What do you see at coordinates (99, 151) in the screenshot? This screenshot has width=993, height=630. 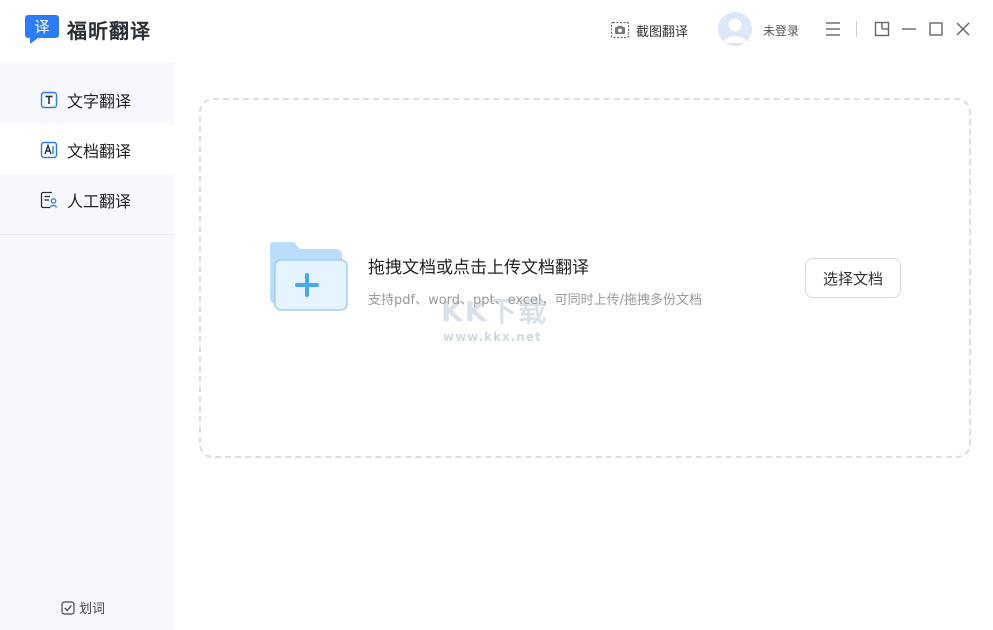 I see `sidebar-item-label: 文档翻译` at bounding box center [99, 151].